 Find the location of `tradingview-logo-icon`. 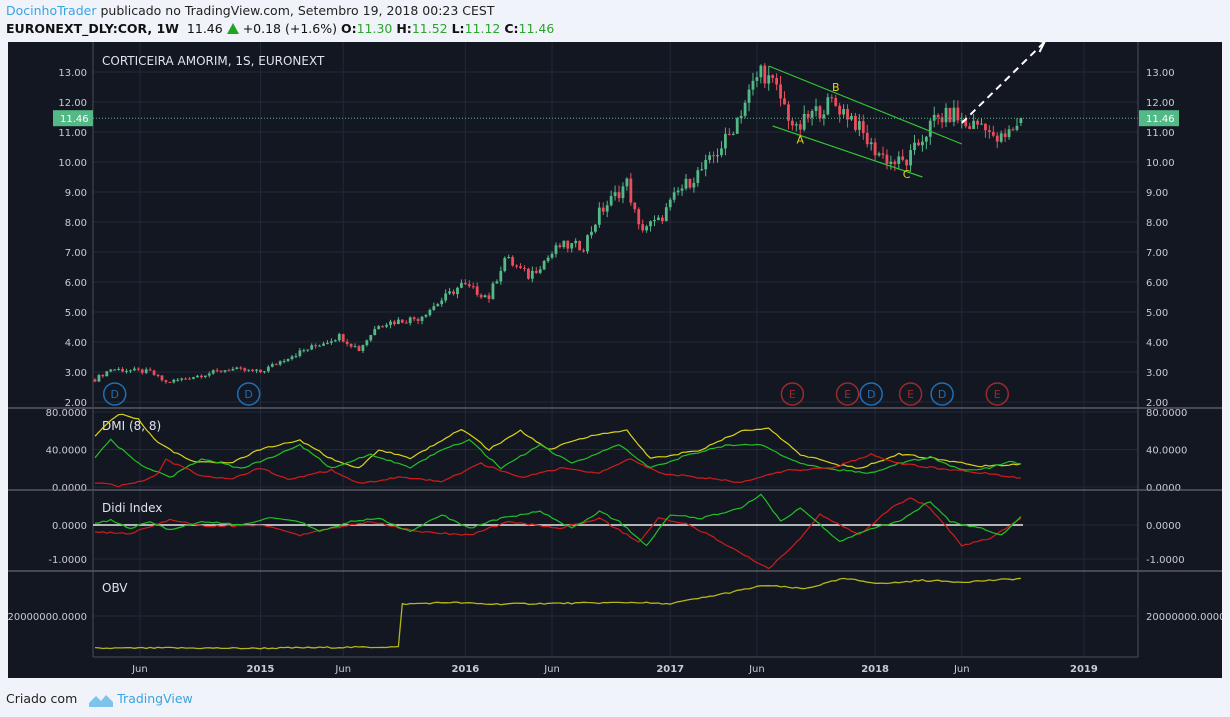

tradingview-logo-icon is located at coordinates (101, 700).